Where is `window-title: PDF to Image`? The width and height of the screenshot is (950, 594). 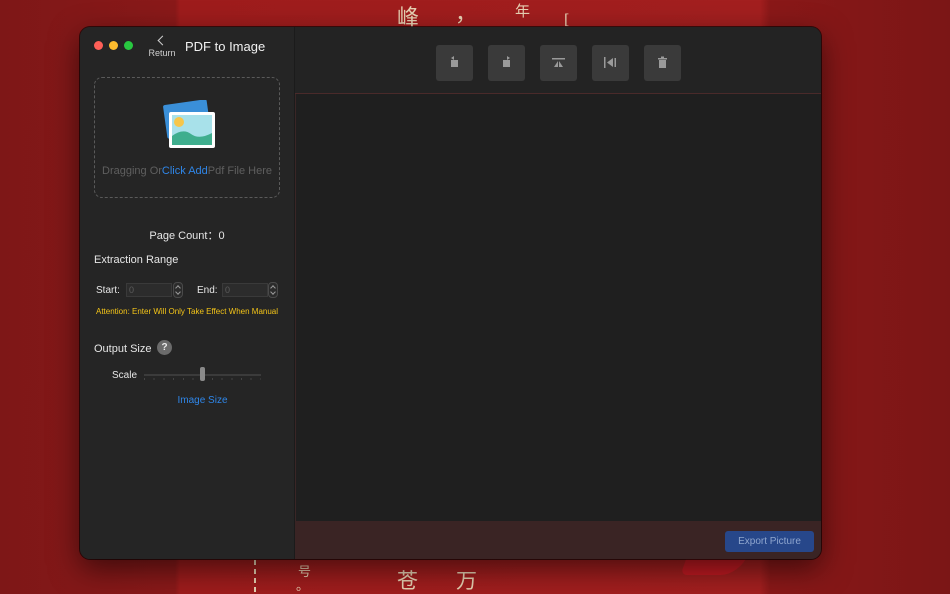
window-title: PDF to Image is located at coordinates (225, 46).